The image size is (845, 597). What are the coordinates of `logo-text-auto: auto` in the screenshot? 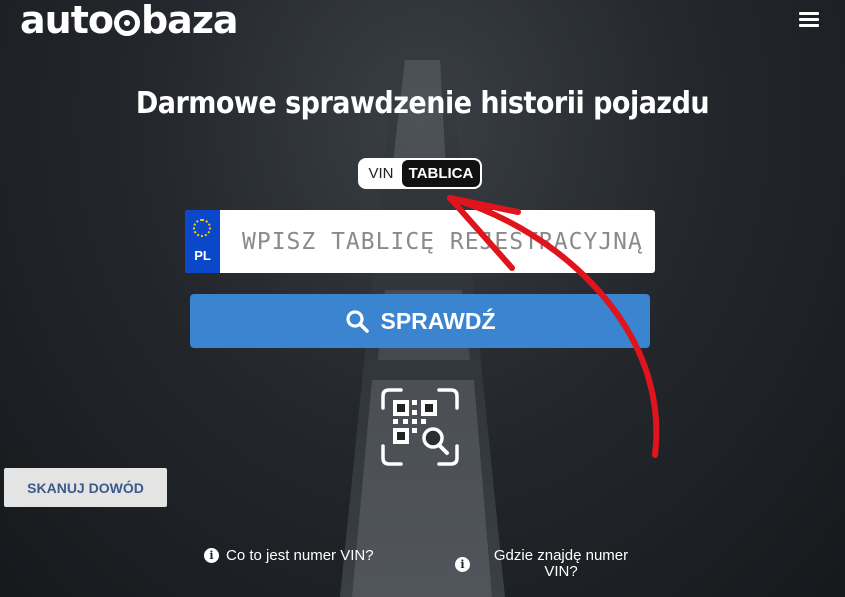 It's located at (67, 21).